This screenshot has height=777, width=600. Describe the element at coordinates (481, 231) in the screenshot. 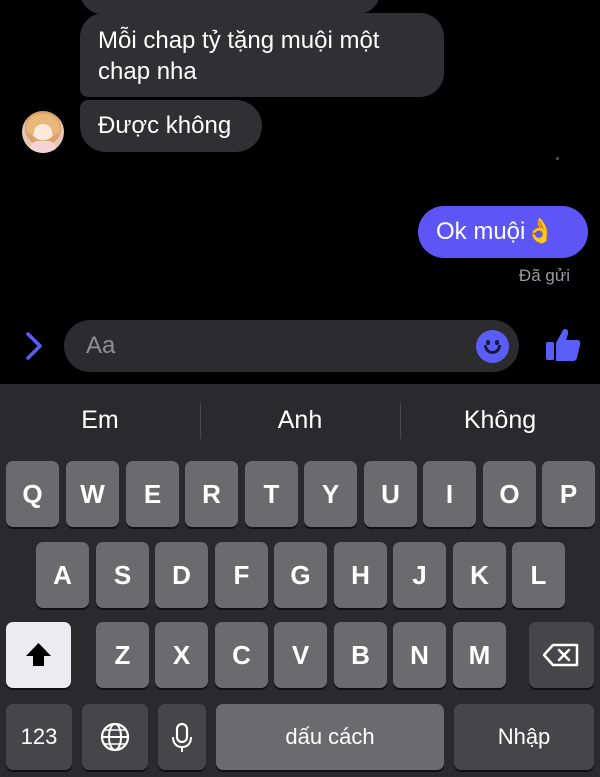

I see `message-text: Ok muội` at that location.